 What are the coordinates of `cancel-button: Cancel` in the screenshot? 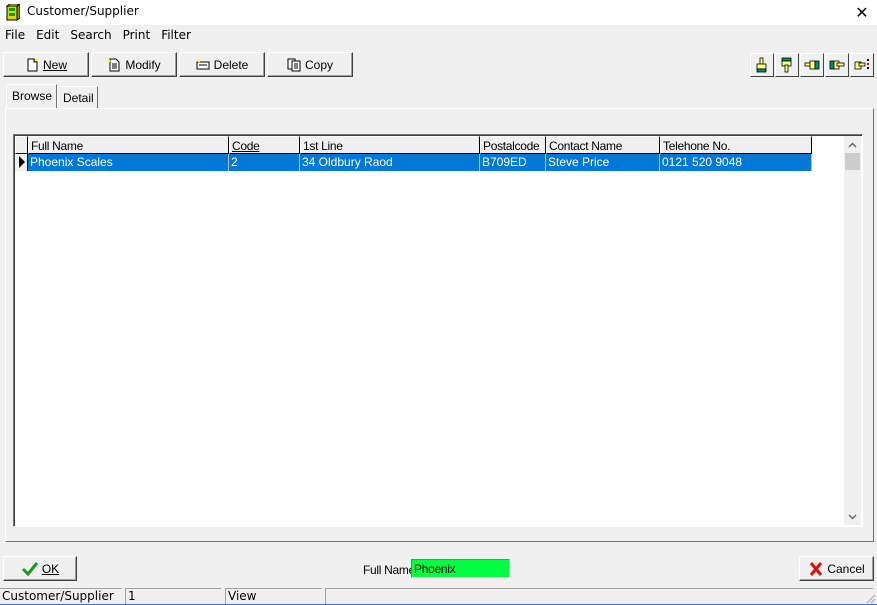 It's located at (836, 568).